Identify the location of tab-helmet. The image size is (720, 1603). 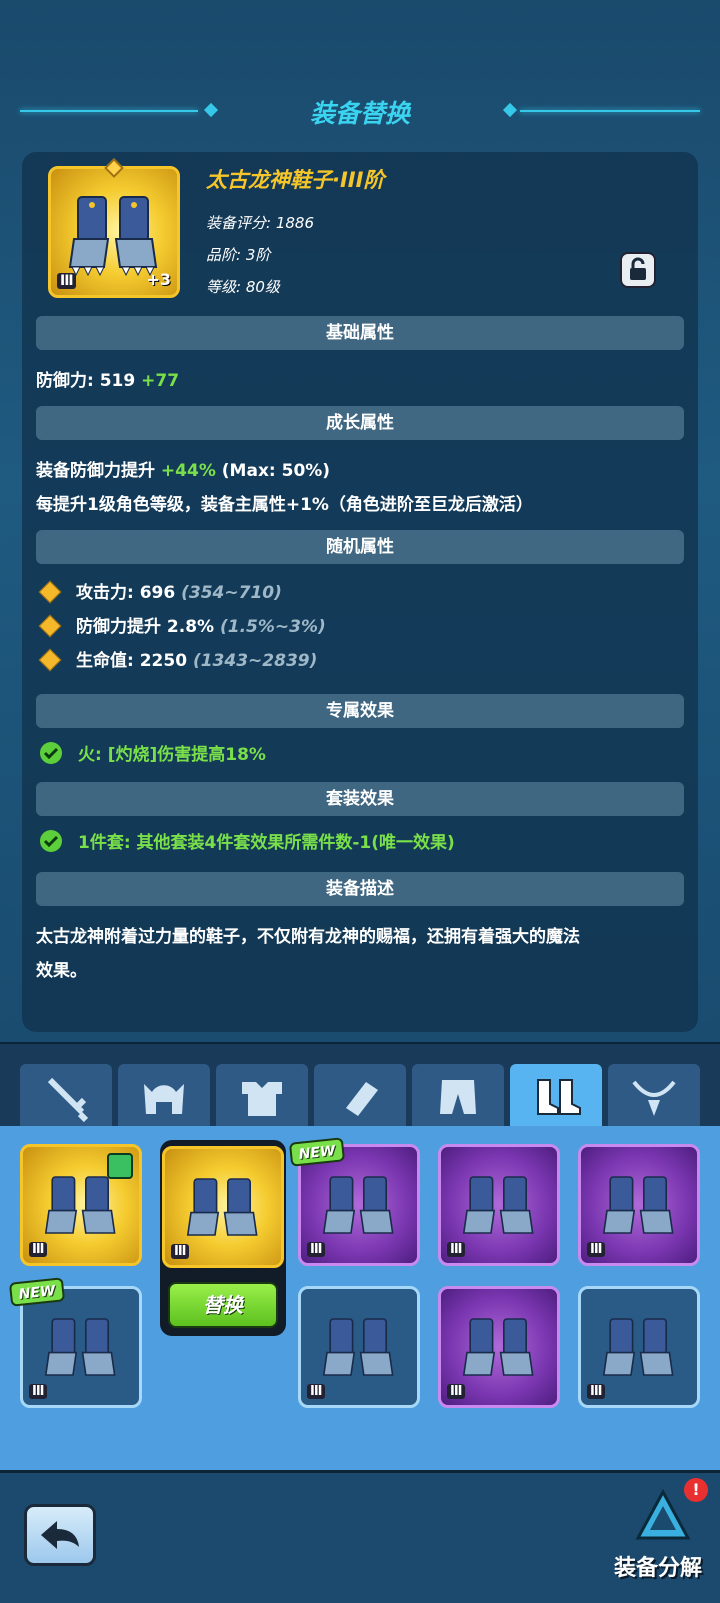
(164, 1096).